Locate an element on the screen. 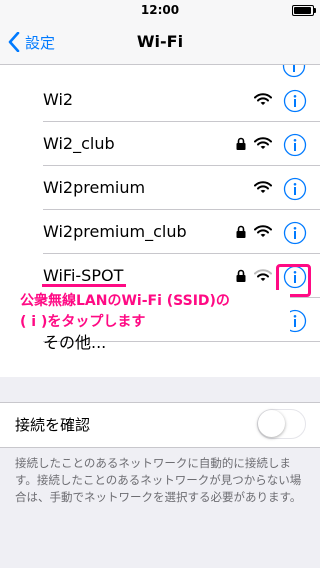 The width and height of the screenshot is (320, 568). toggle-knob is located at coordinates (271, 423).